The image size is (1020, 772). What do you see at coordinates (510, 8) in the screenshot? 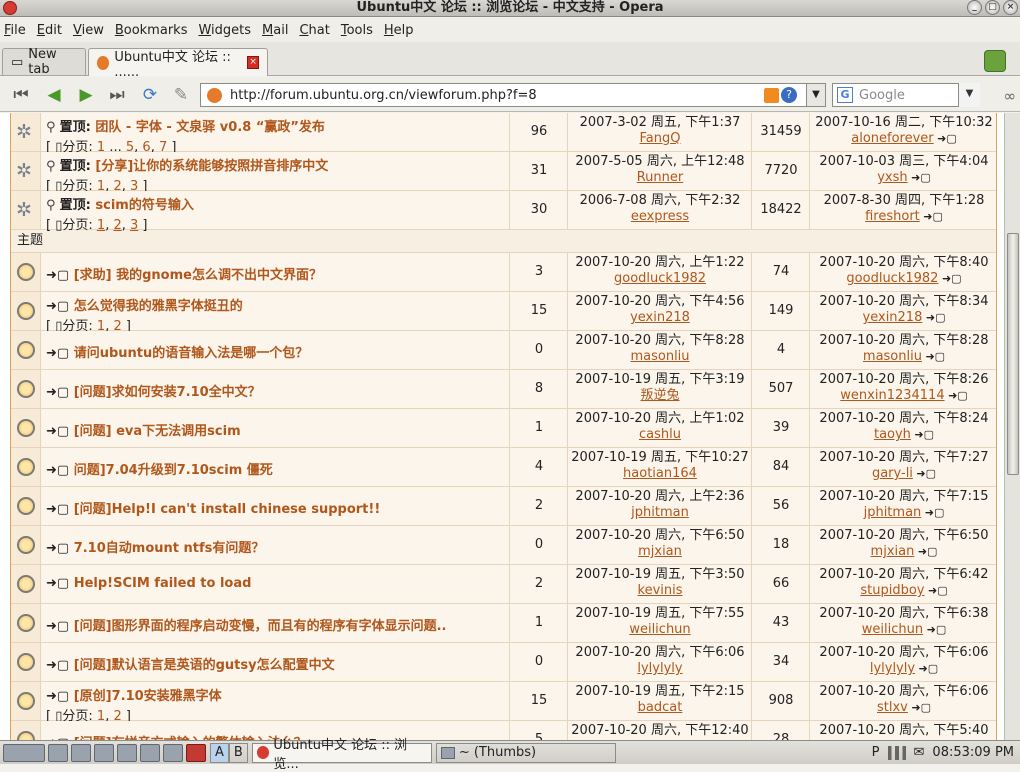
I see `window-titlebar: Ubuntu中文 论坛 :: 浏览论坛 - 中文支持 - Opera _ □ ×` at bounding box center [510, 8].